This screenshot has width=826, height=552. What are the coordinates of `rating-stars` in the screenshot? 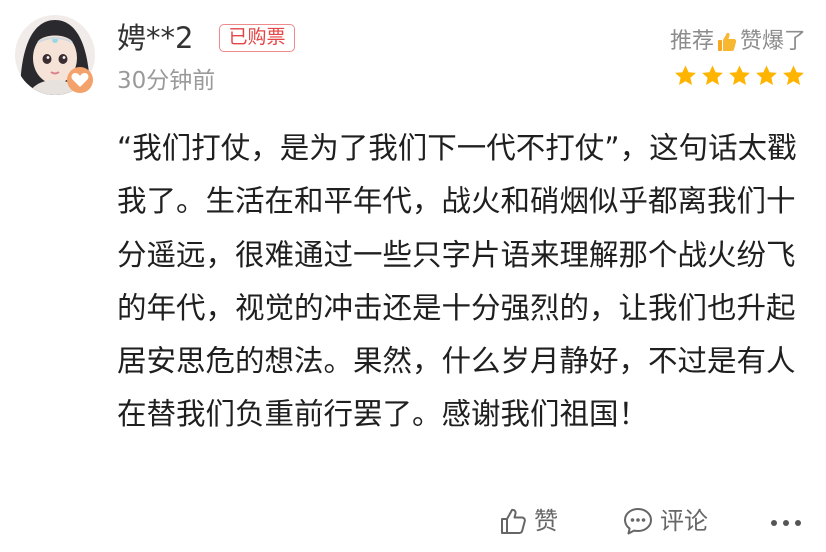 It's located at (739, 76).